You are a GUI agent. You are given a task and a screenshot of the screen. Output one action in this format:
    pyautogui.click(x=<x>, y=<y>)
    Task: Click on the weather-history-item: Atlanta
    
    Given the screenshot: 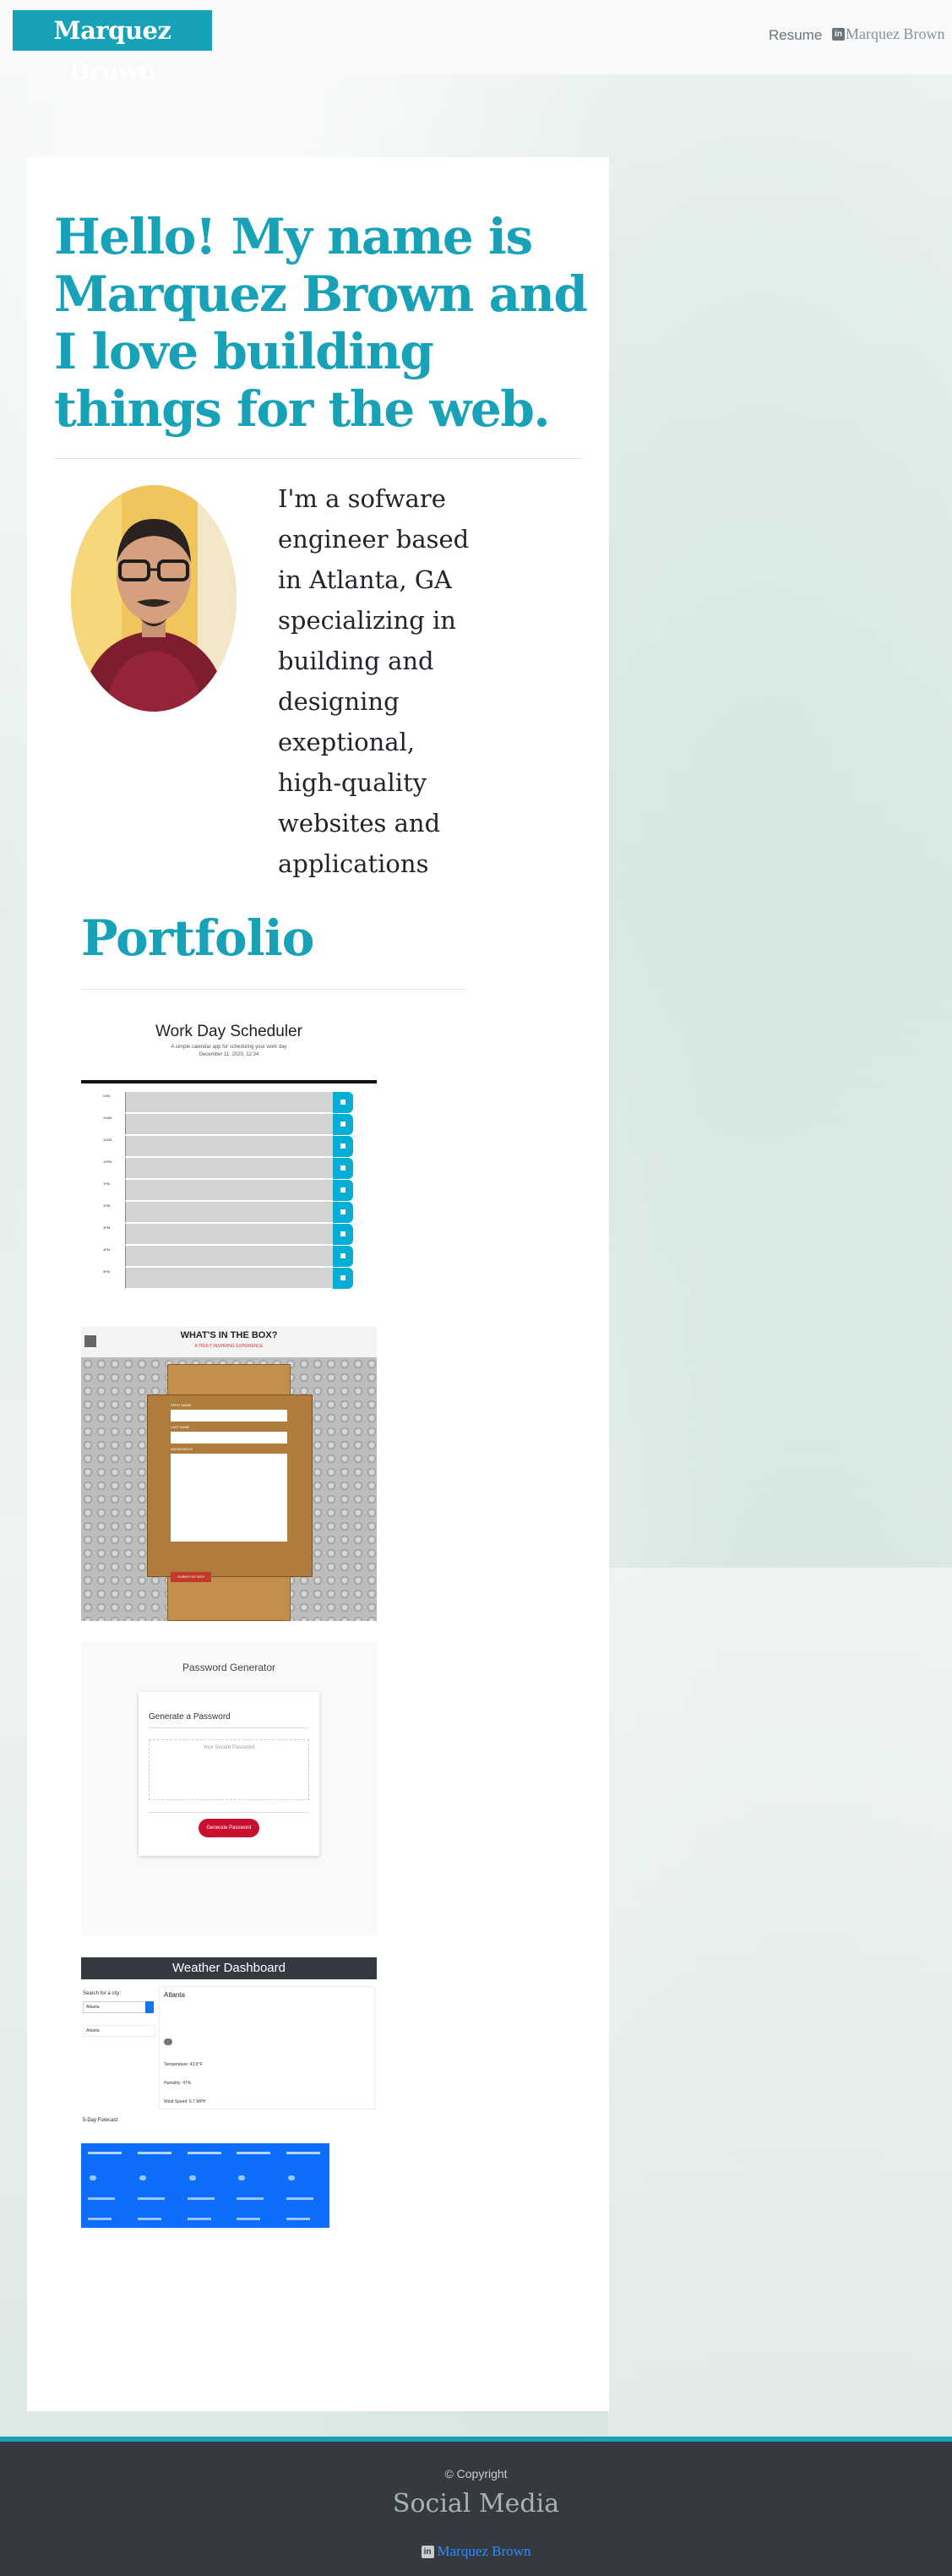 What is the action you would take?
    pyautogui.click(x=119, y=2031)
    